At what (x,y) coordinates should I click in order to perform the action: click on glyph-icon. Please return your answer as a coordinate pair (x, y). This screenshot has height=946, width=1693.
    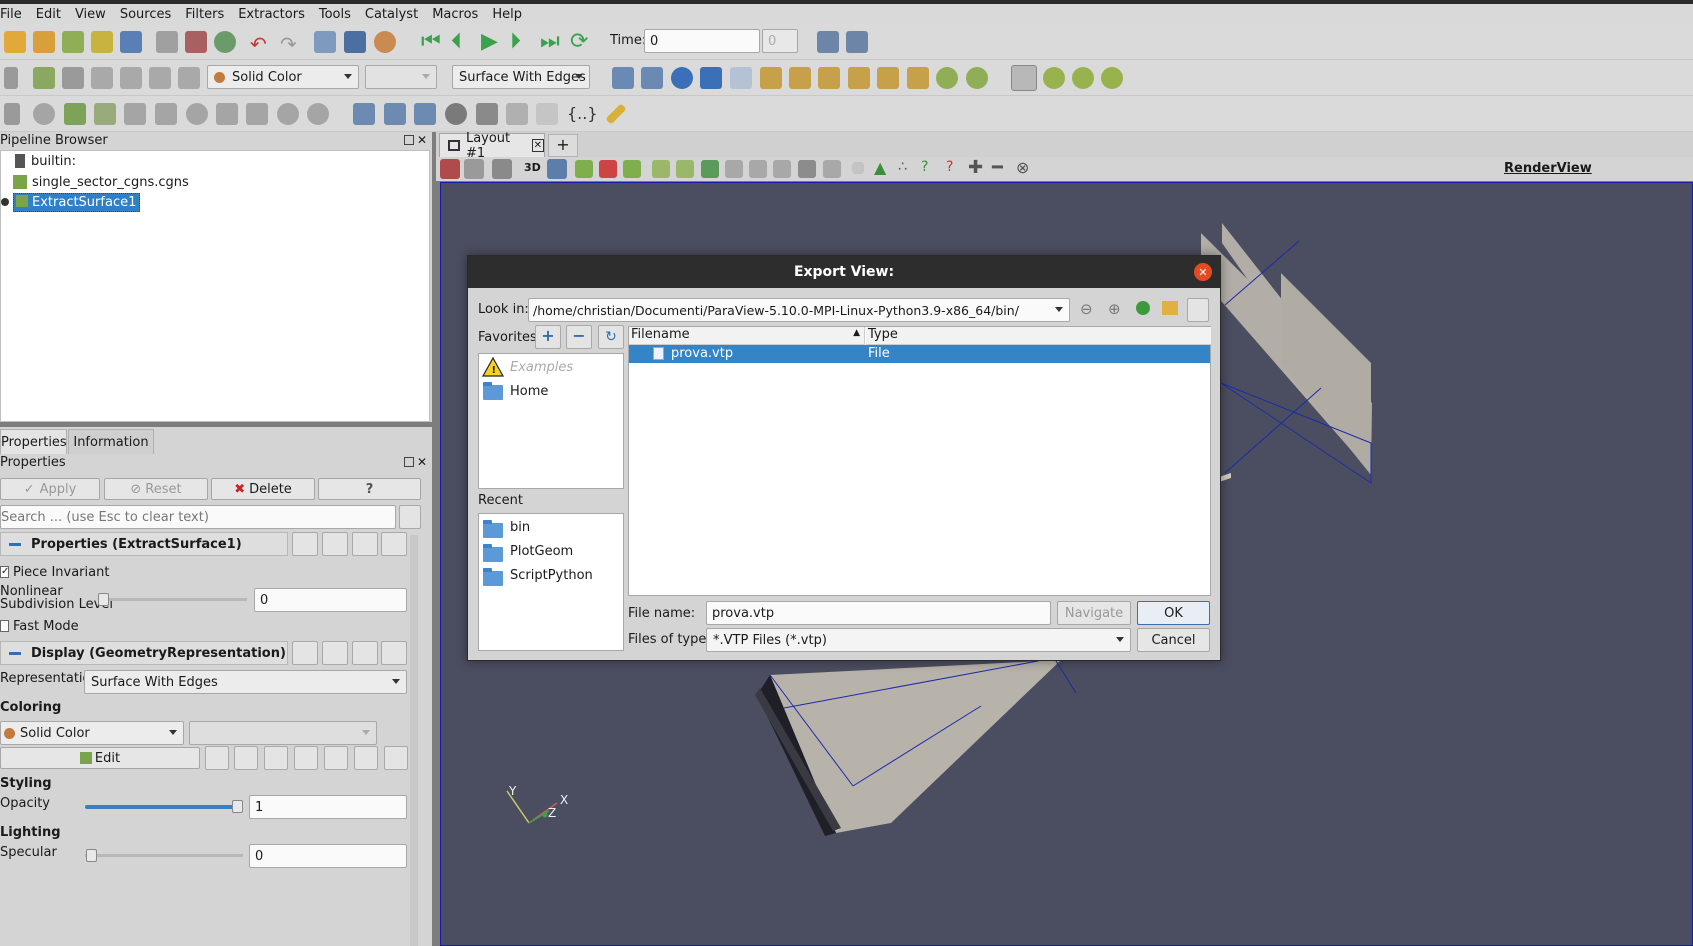
    Looking at the image, I should click on (197, 114).